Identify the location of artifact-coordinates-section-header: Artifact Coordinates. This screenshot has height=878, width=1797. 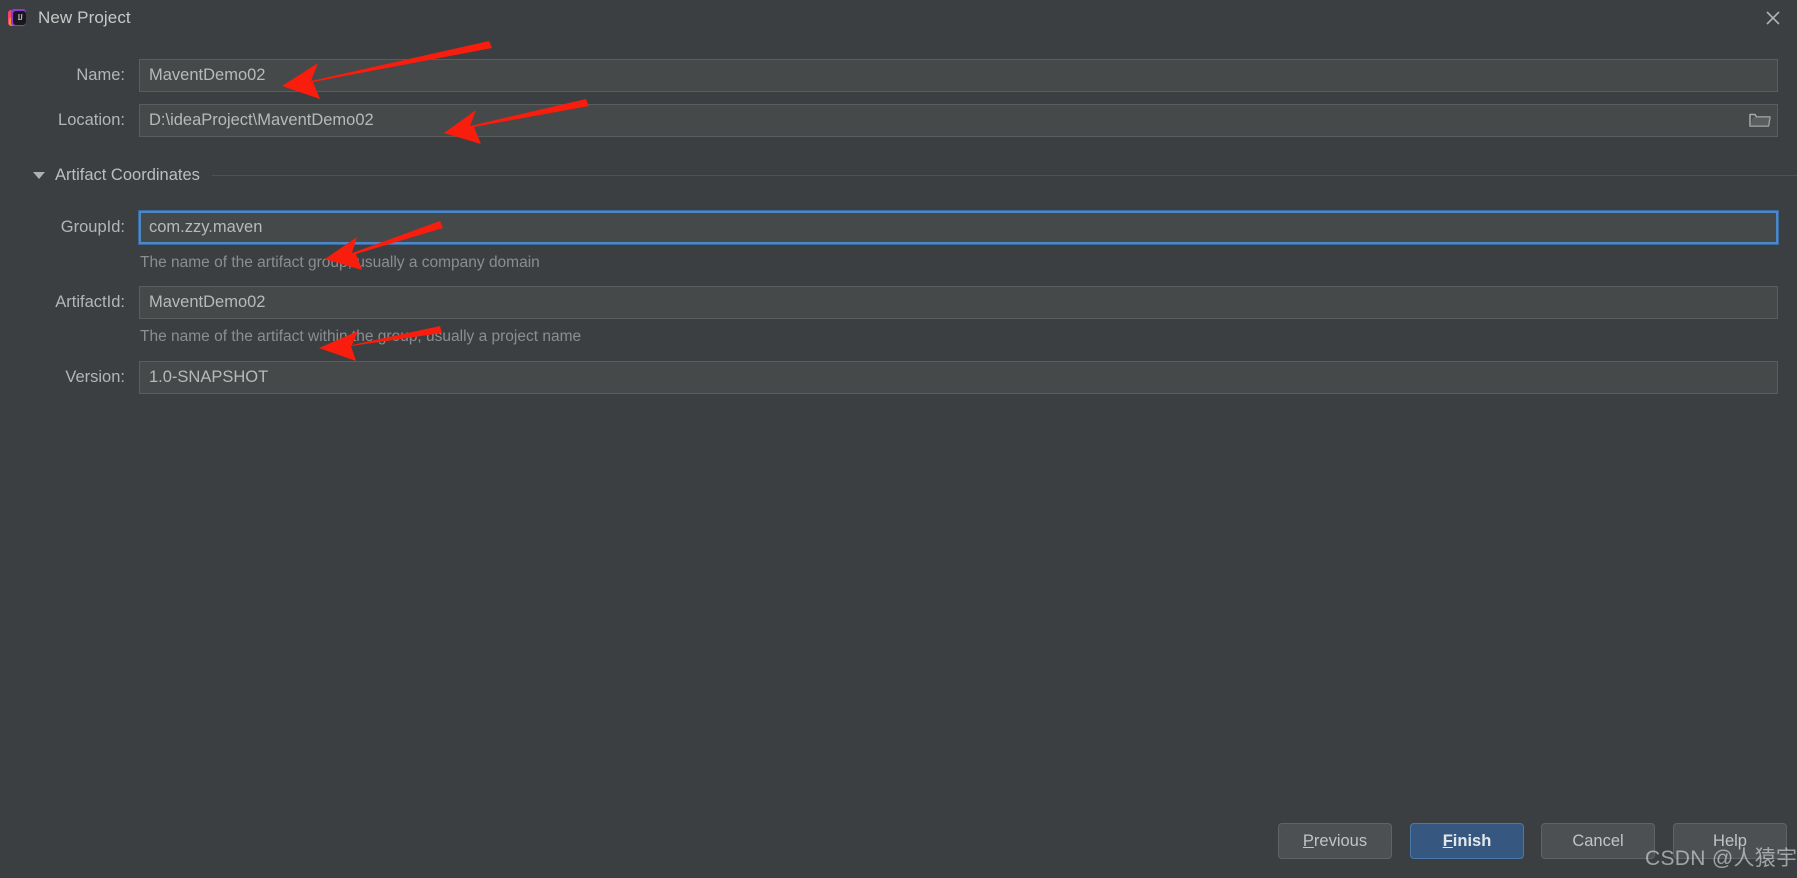
(898, 175).